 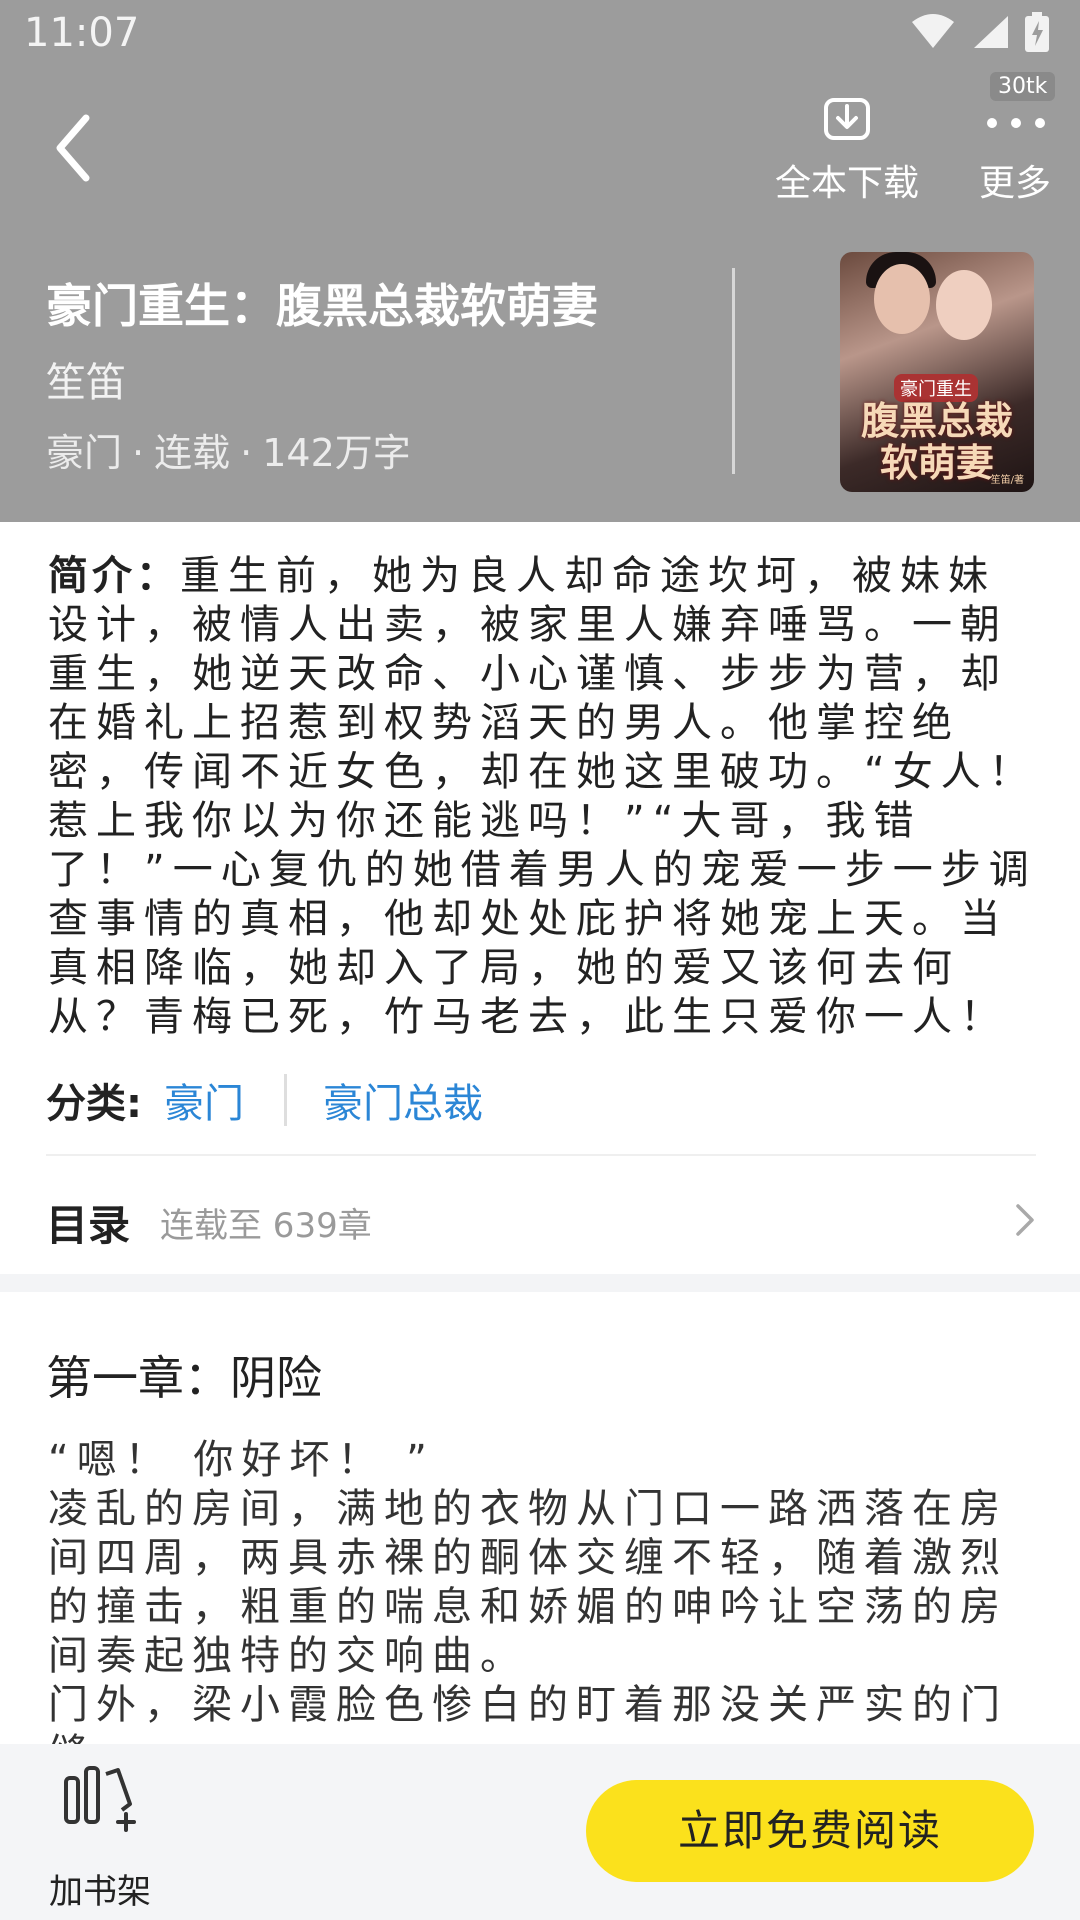 I want to click on toc-status: 连载至 639章, so click(x=266, y=1226).